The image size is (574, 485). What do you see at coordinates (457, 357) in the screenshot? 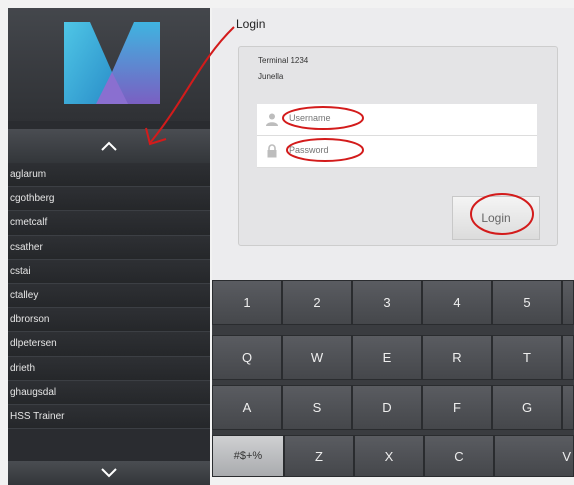
I see `key-r: R` at bounding box center [457, 357].